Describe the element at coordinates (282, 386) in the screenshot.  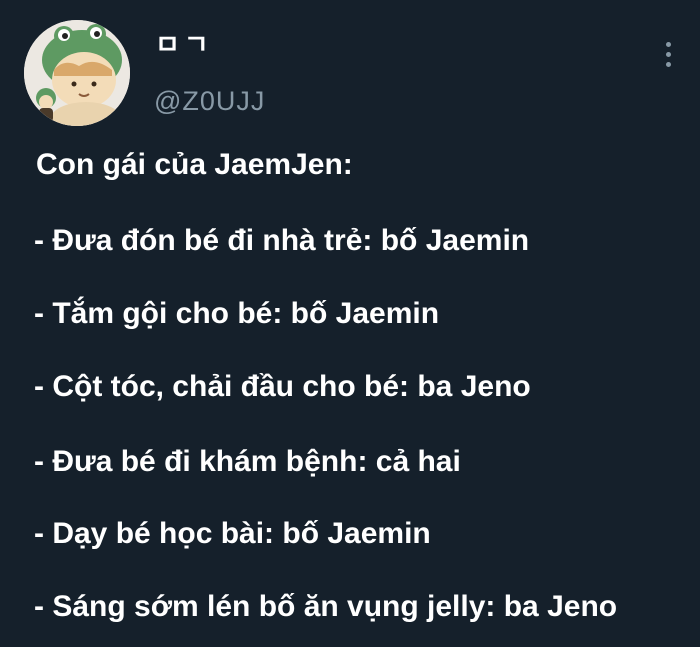
I see `list-item: - Cột tóc, chải đầu cho bé: ba Jeno` at that location.